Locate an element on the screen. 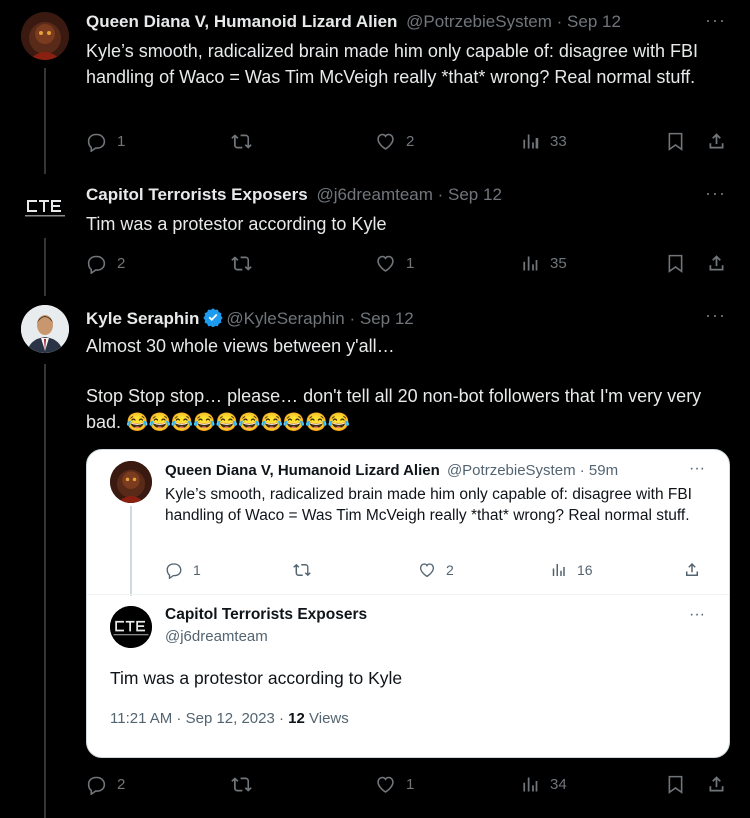 This screenshot has height=818, width=750. divider is located at coordinates (408, 594).